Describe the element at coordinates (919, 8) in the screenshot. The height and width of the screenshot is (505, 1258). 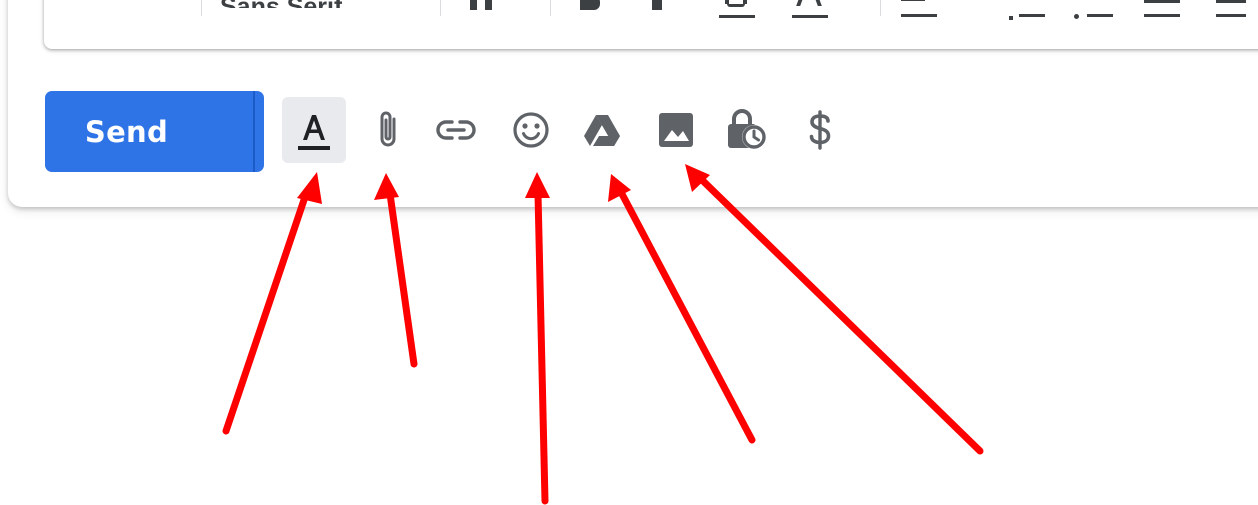
I see `align-icon` at that location.